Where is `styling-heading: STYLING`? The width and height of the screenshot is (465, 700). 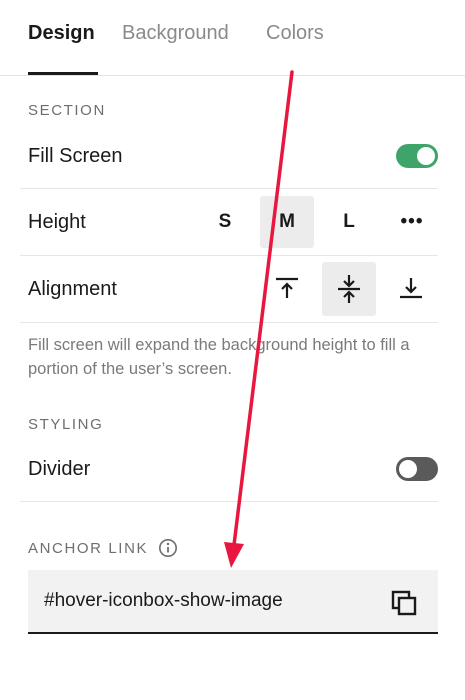 styling-heading: STYLING is located at coordinates (66, 424).